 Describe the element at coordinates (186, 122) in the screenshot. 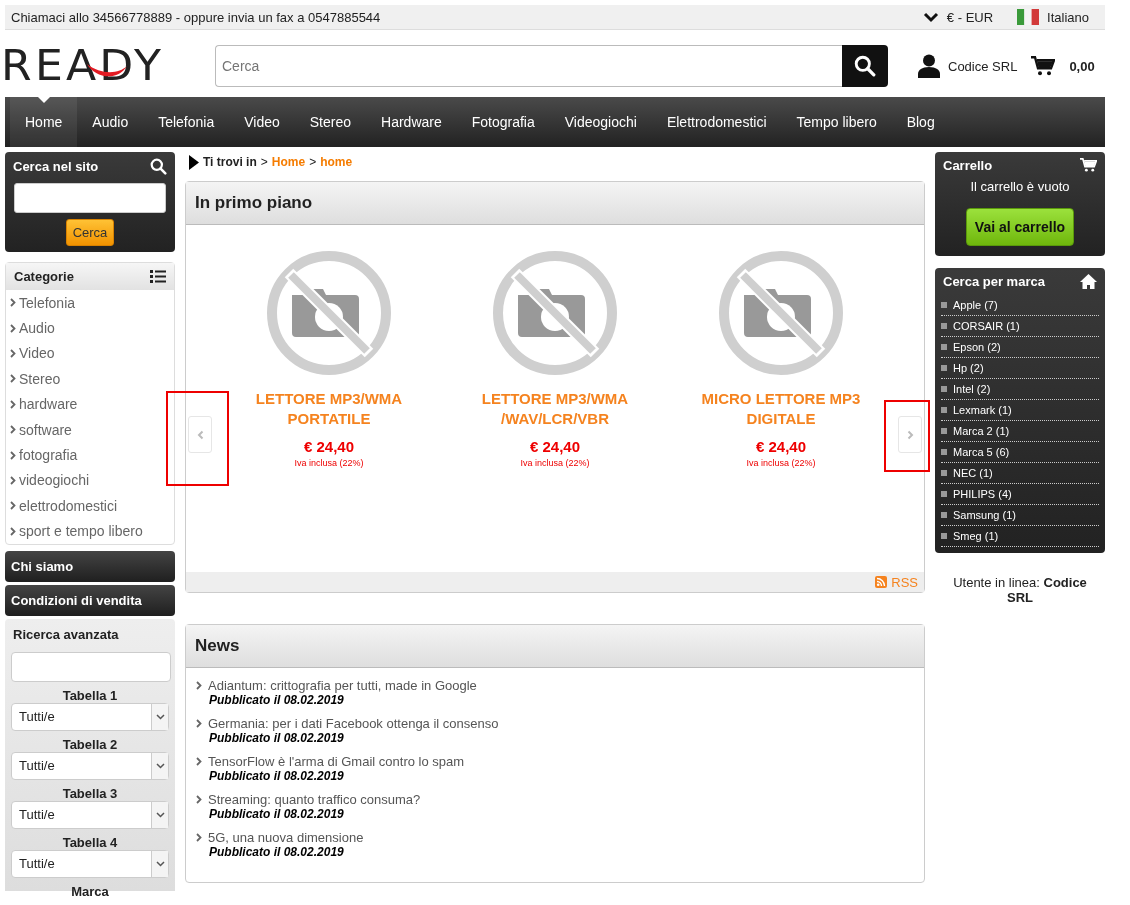

I see `nav-link: Telefonia` at that location.